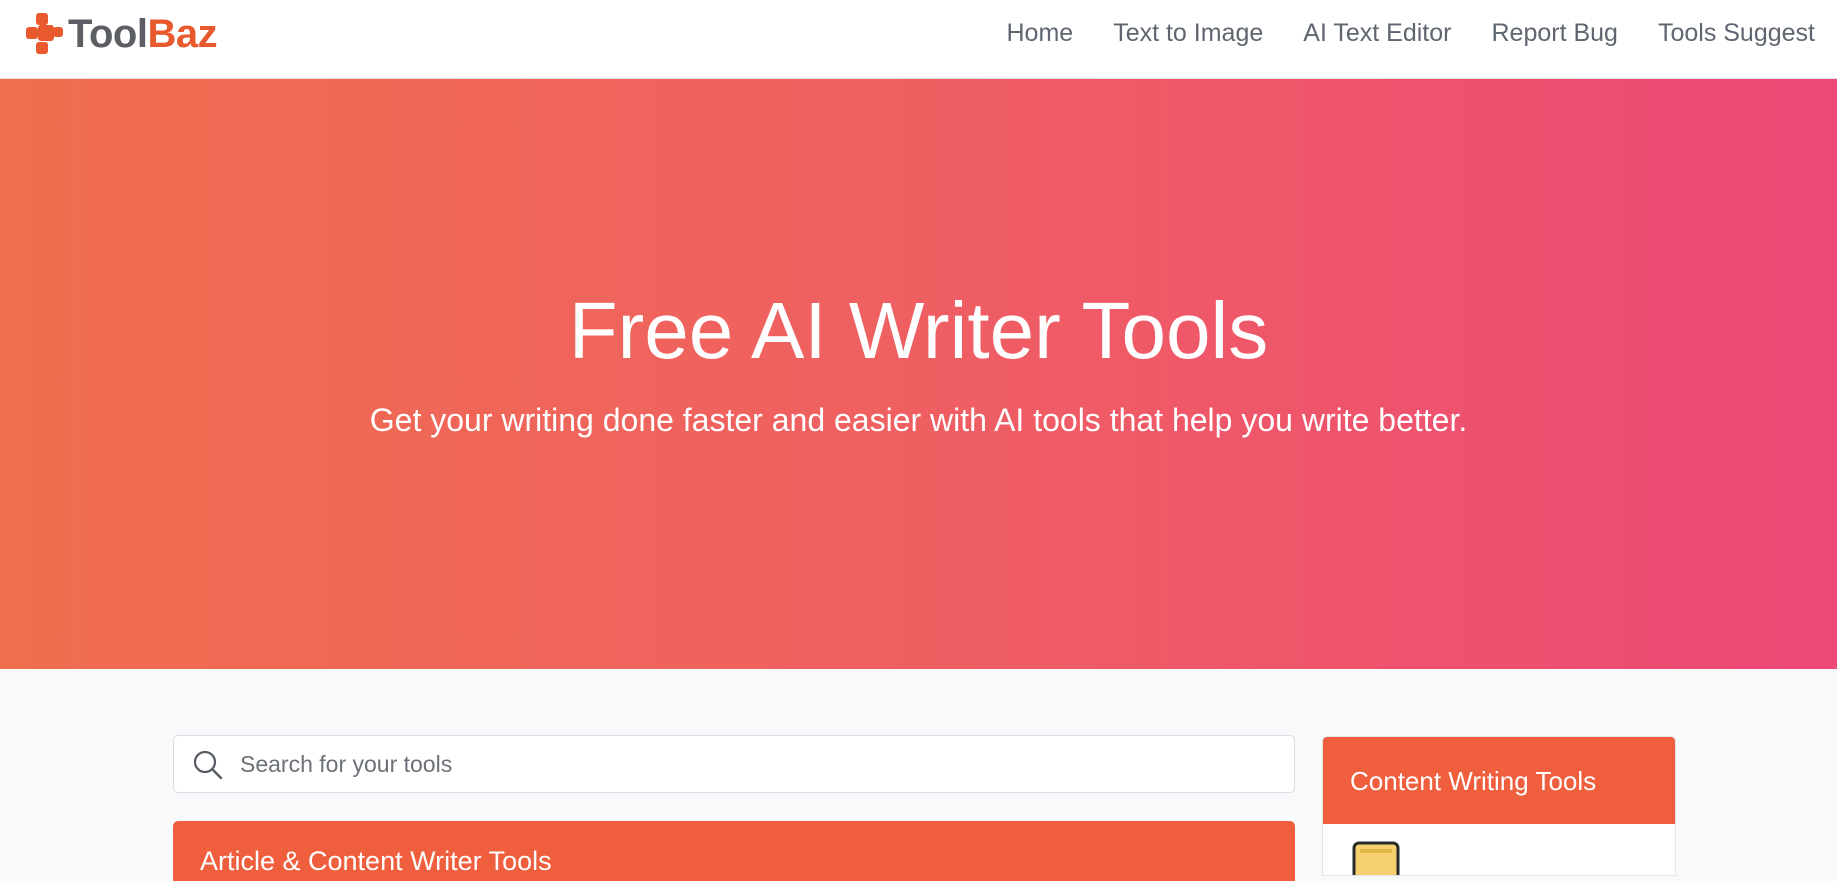 The height and width of the screenshot is (881, 1837). Describe the element at coordinates (1473, 781) in the screenshot. I see `sidebar-card-title: Content Writing Tools` at that location.